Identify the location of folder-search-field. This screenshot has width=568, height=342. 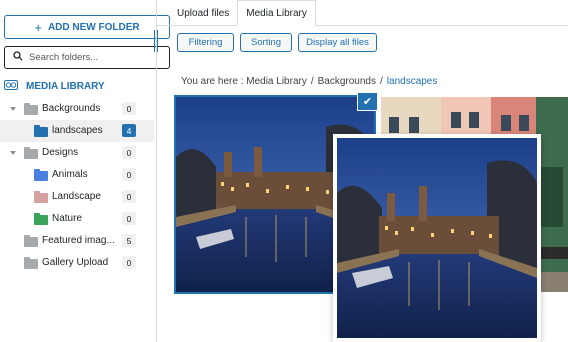
(87, 57).